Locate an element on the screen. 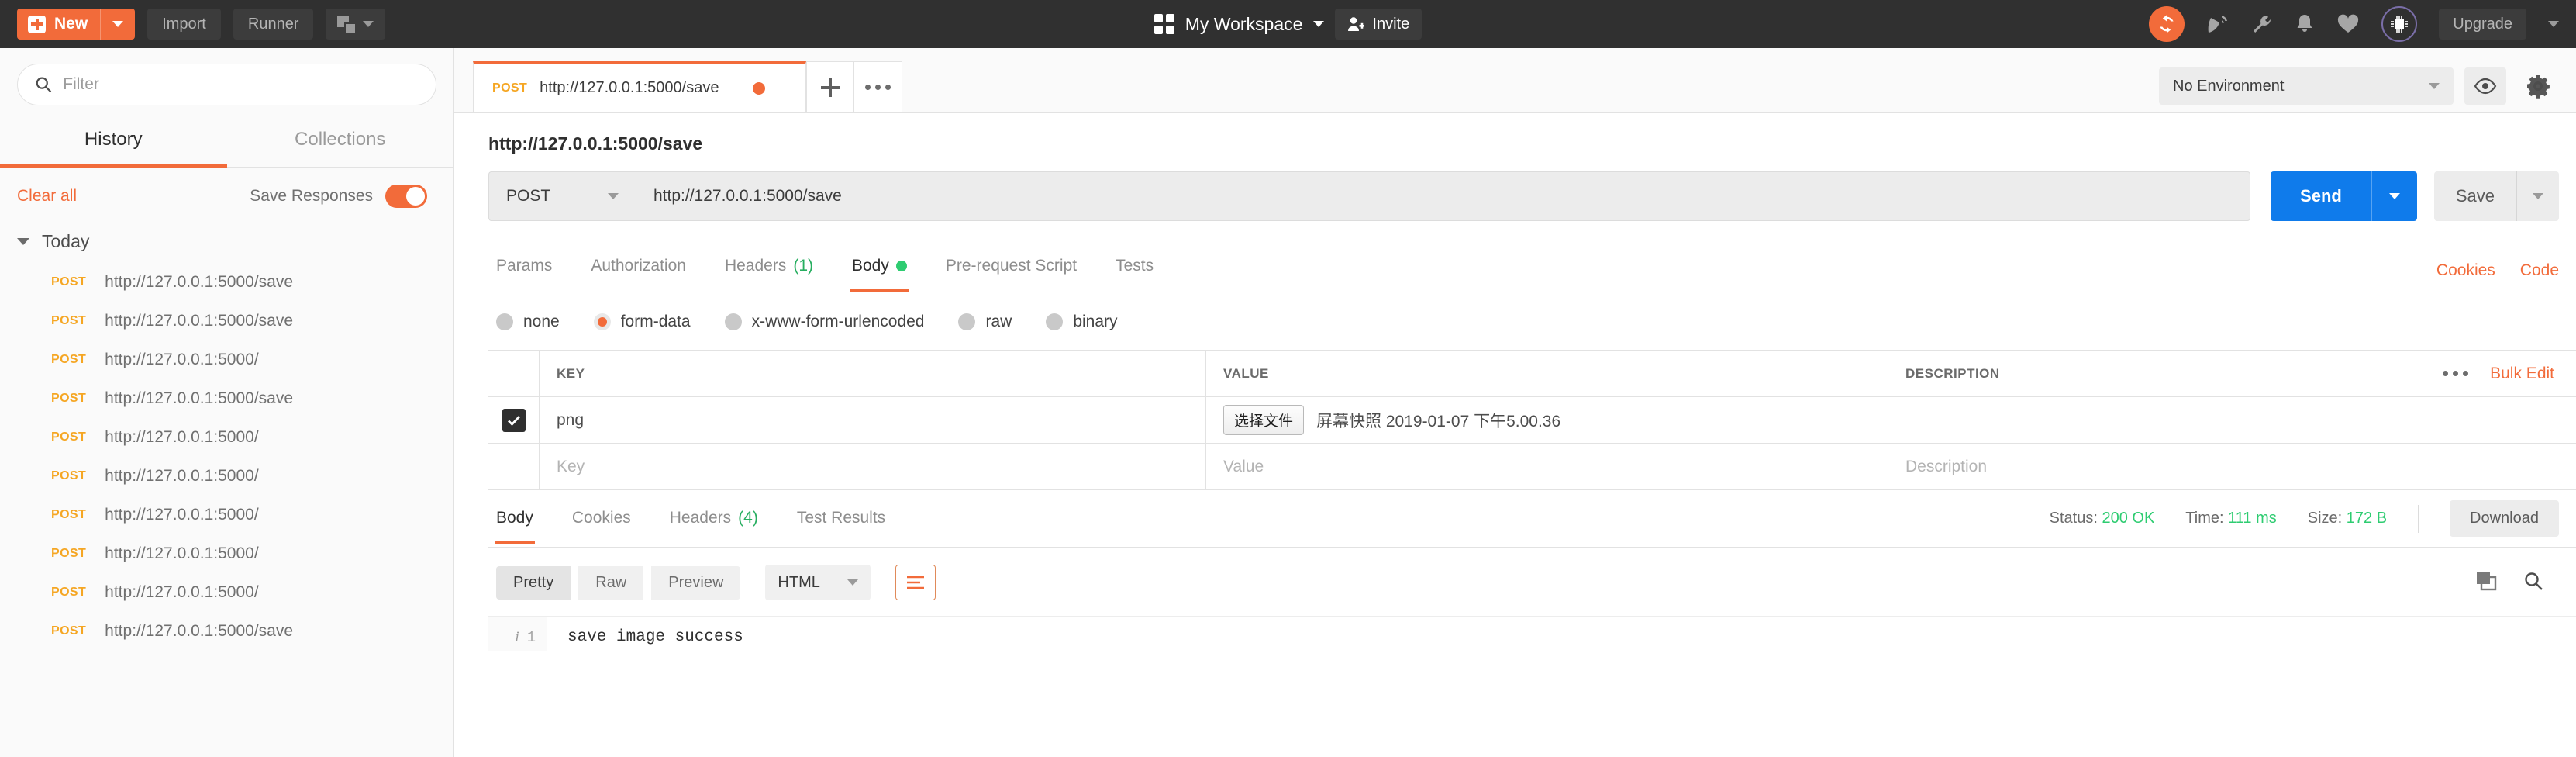  copy-button is located at coordinates (2486, 583).